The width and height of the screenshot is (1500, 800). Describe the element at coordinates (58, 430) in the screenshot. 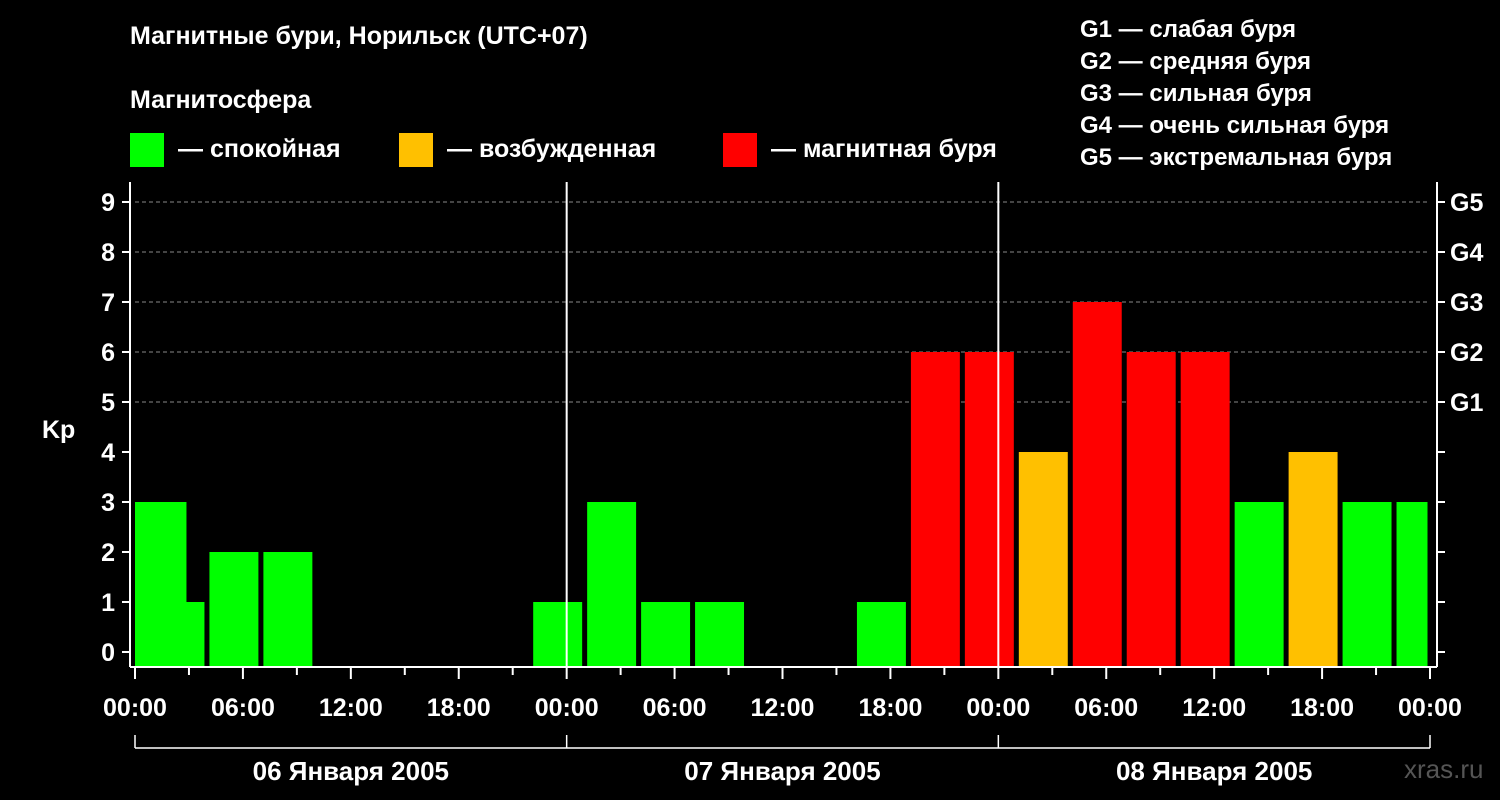

I see `y-axis-label: Kp` at that location.